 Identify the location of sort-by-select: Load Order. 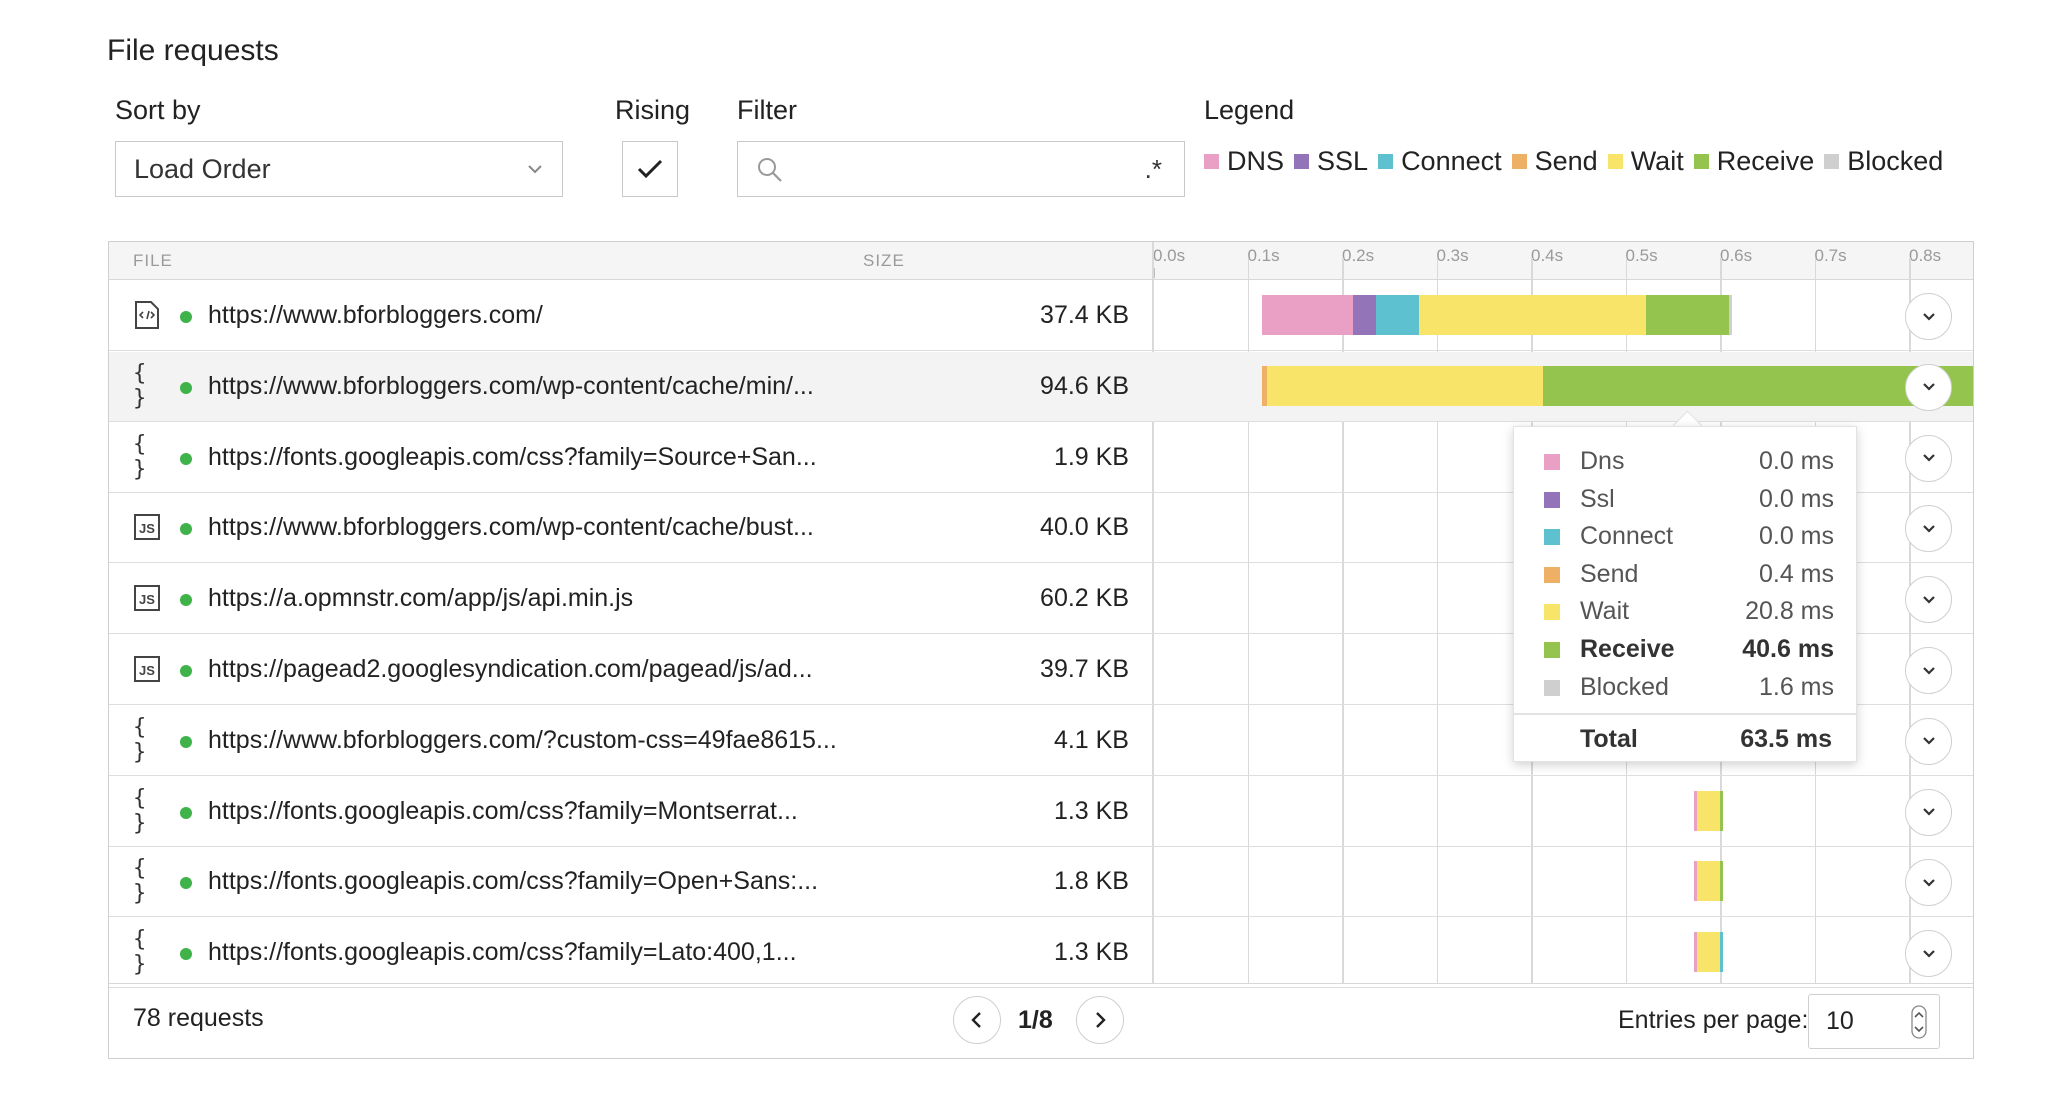
(339, 169).